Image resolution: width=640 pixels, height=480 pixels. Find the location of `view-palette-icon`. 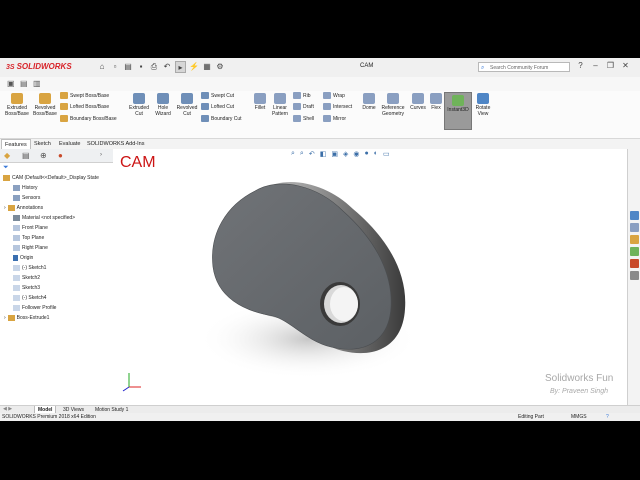

view-palette-icon is located at coordinates (634, 251).